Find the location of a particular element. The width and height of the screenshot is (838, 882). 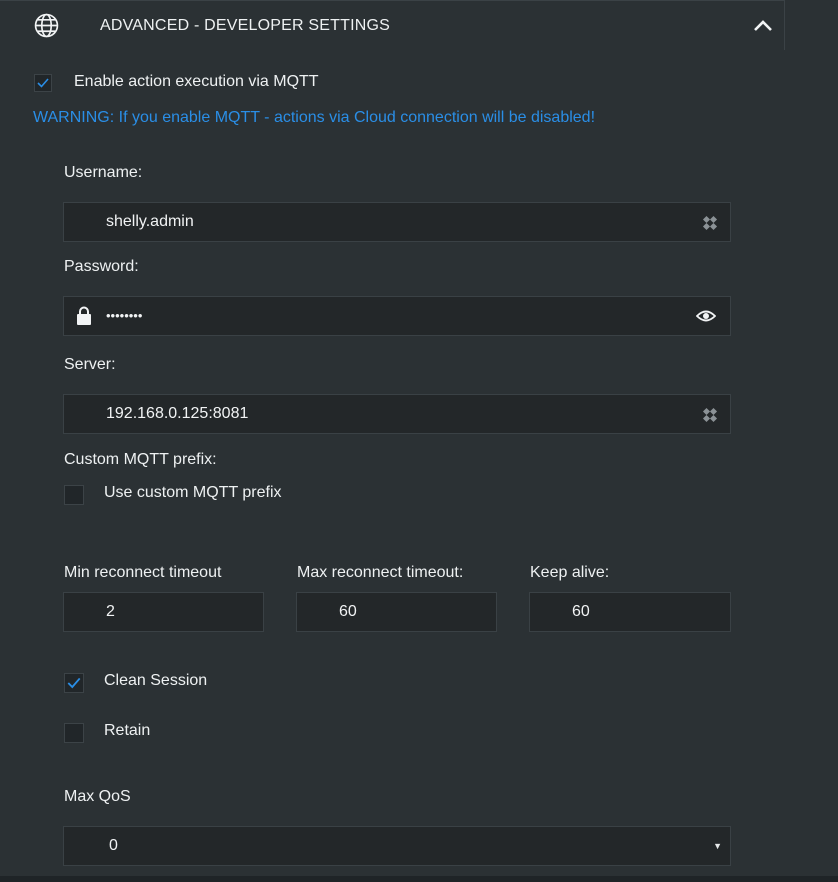

clean-session-checkbox is located at coordinates (74, 683).